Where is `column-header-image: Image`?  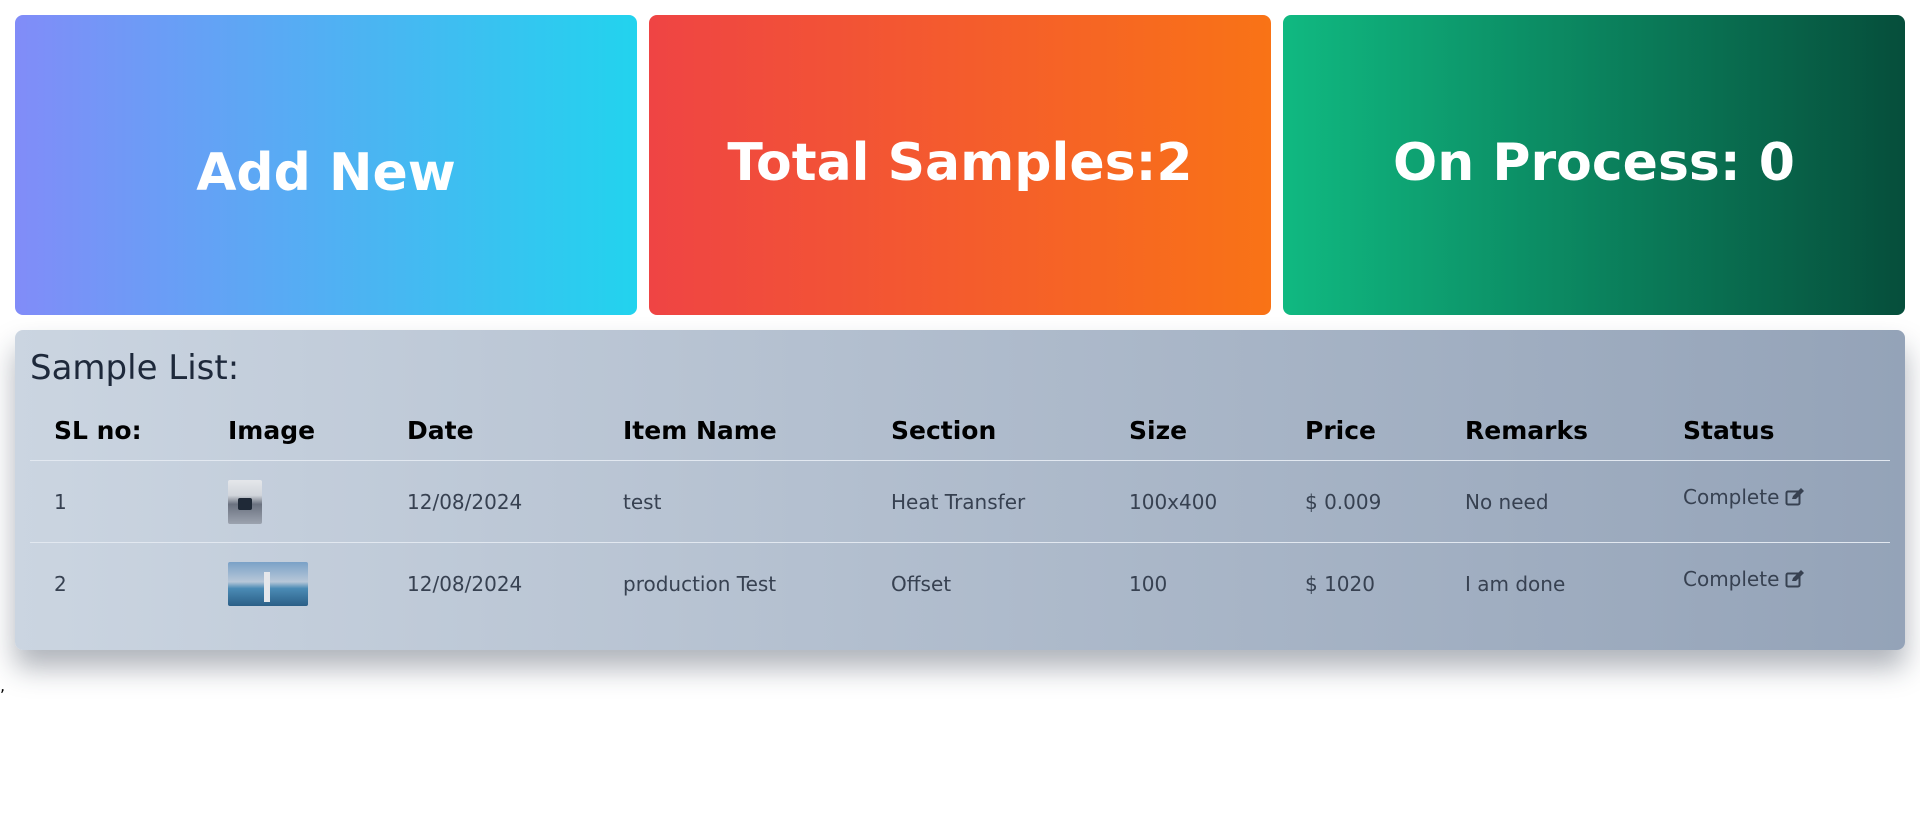 column-header-image: Image is located at coordinates (293, 430).